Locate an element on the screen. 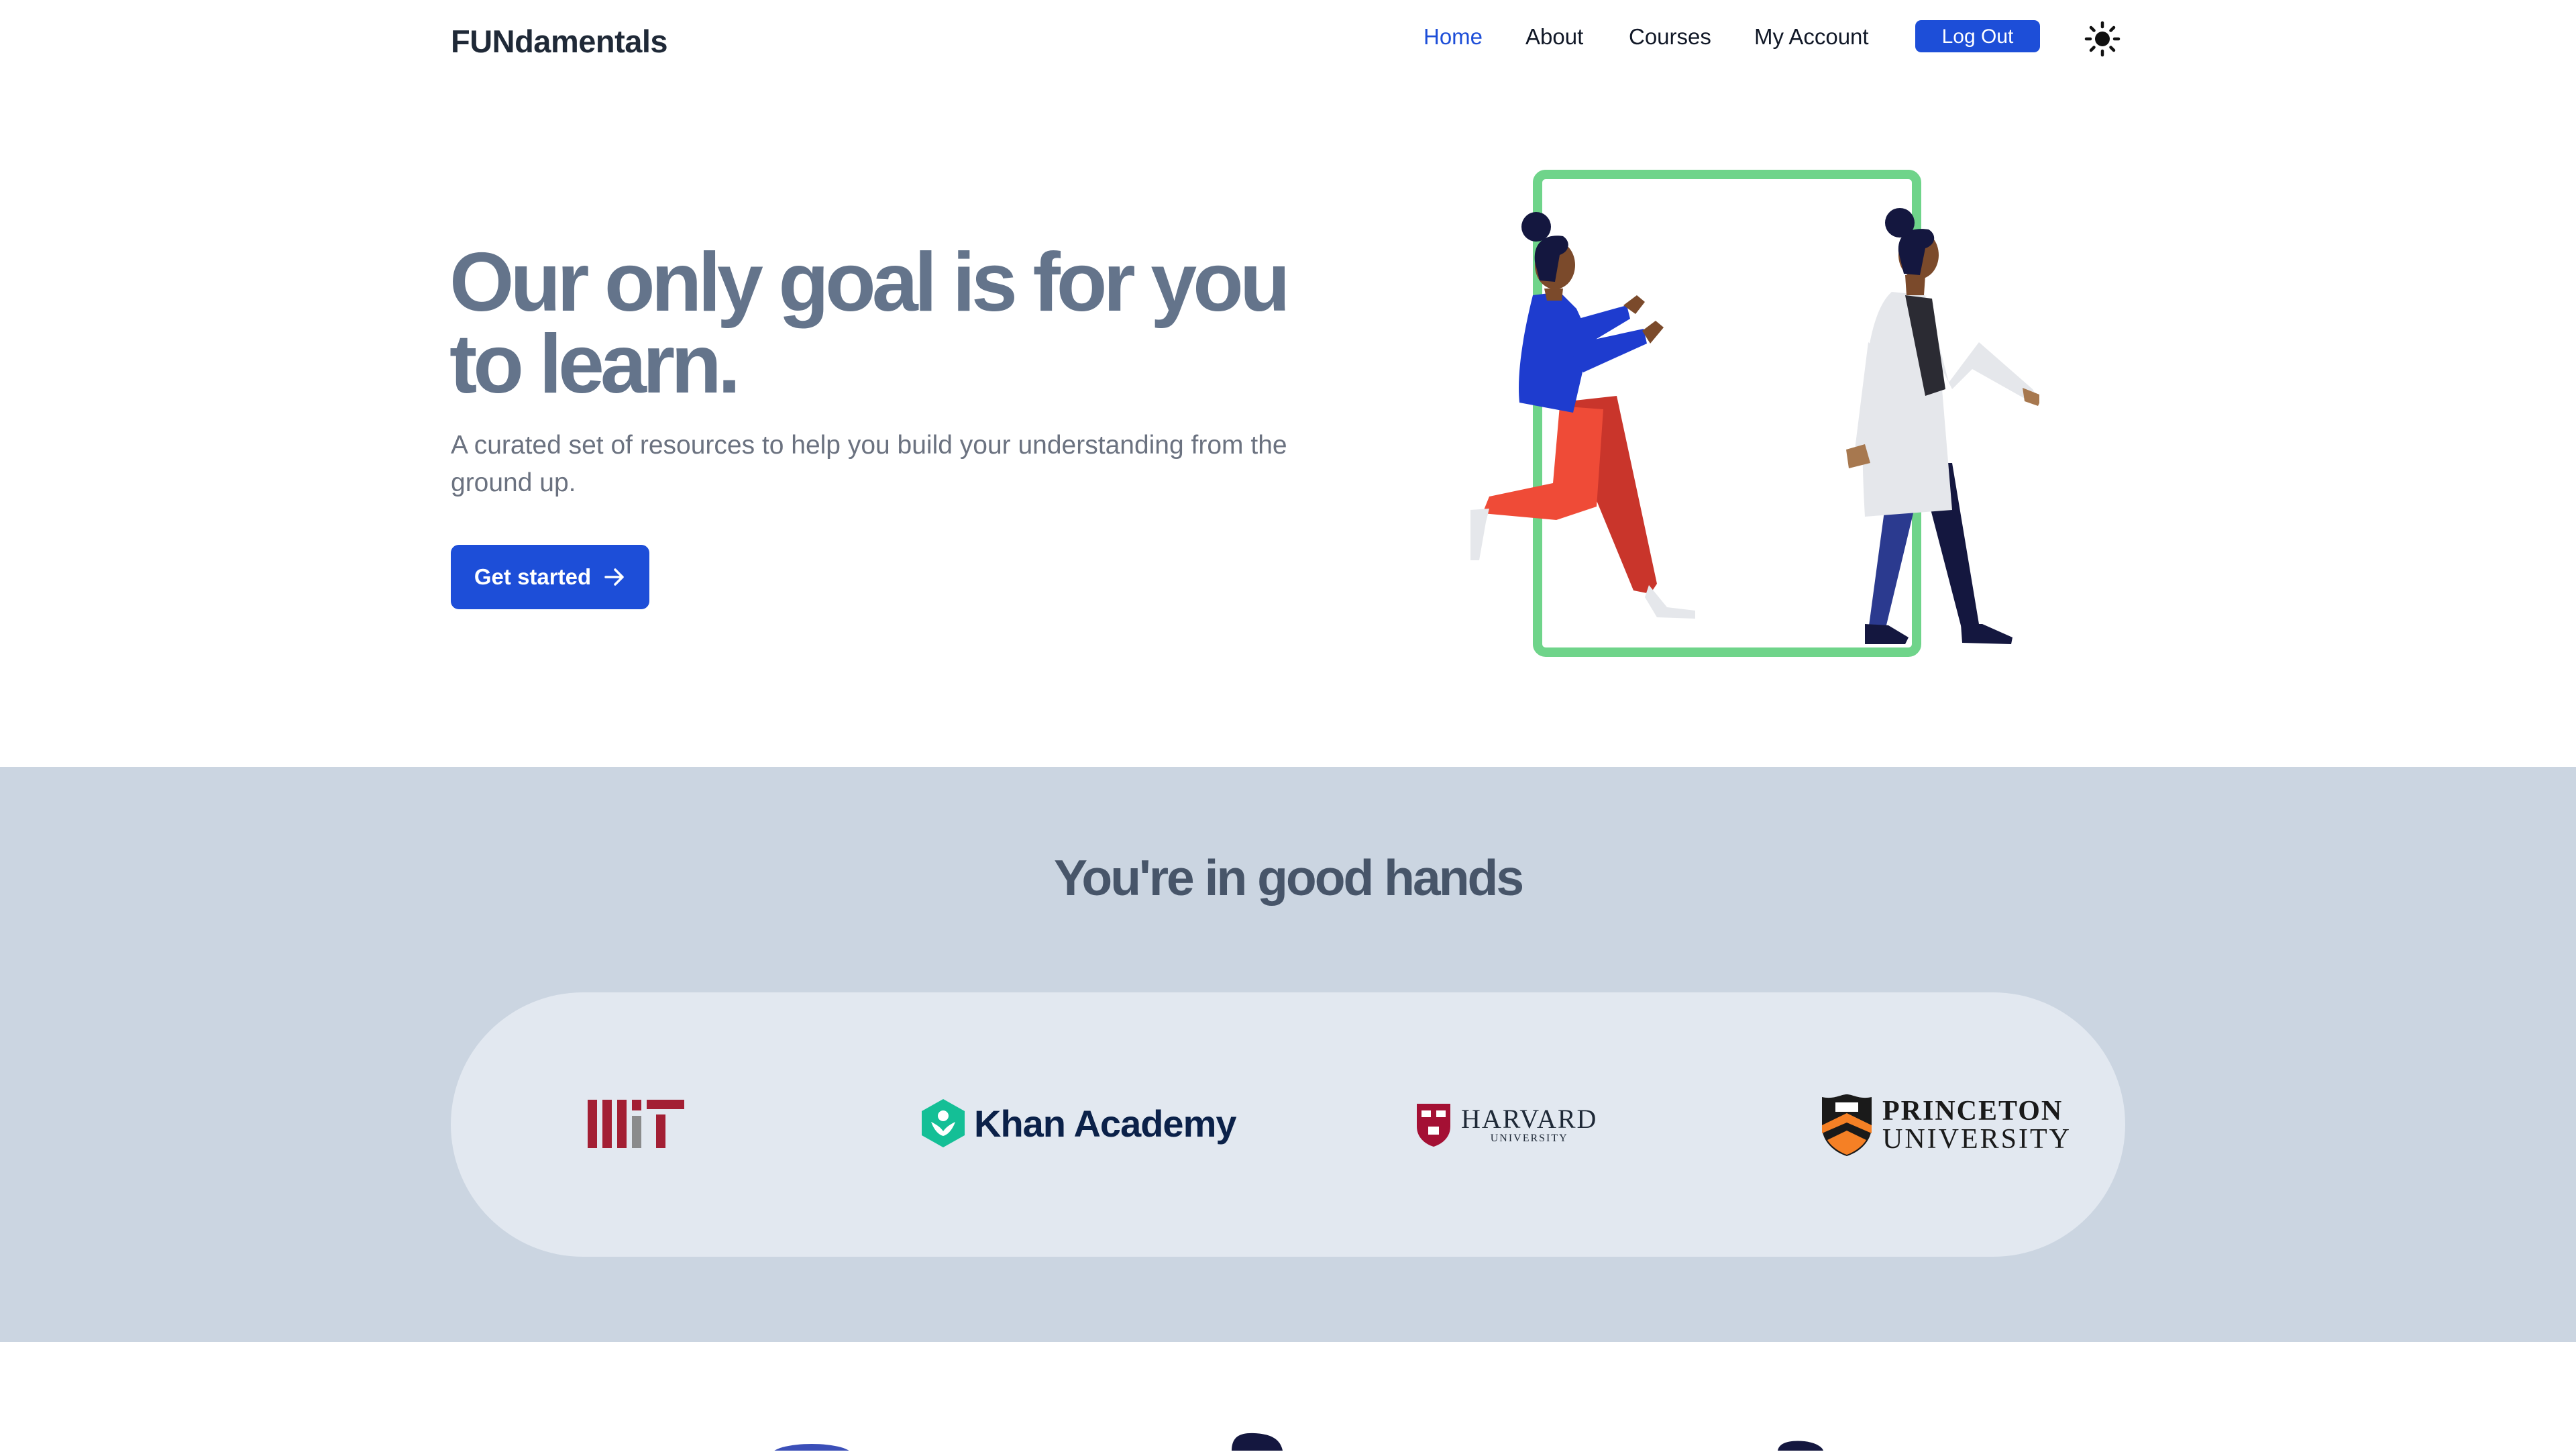  nav-link-about: About is located at coordinates (1554, 37).